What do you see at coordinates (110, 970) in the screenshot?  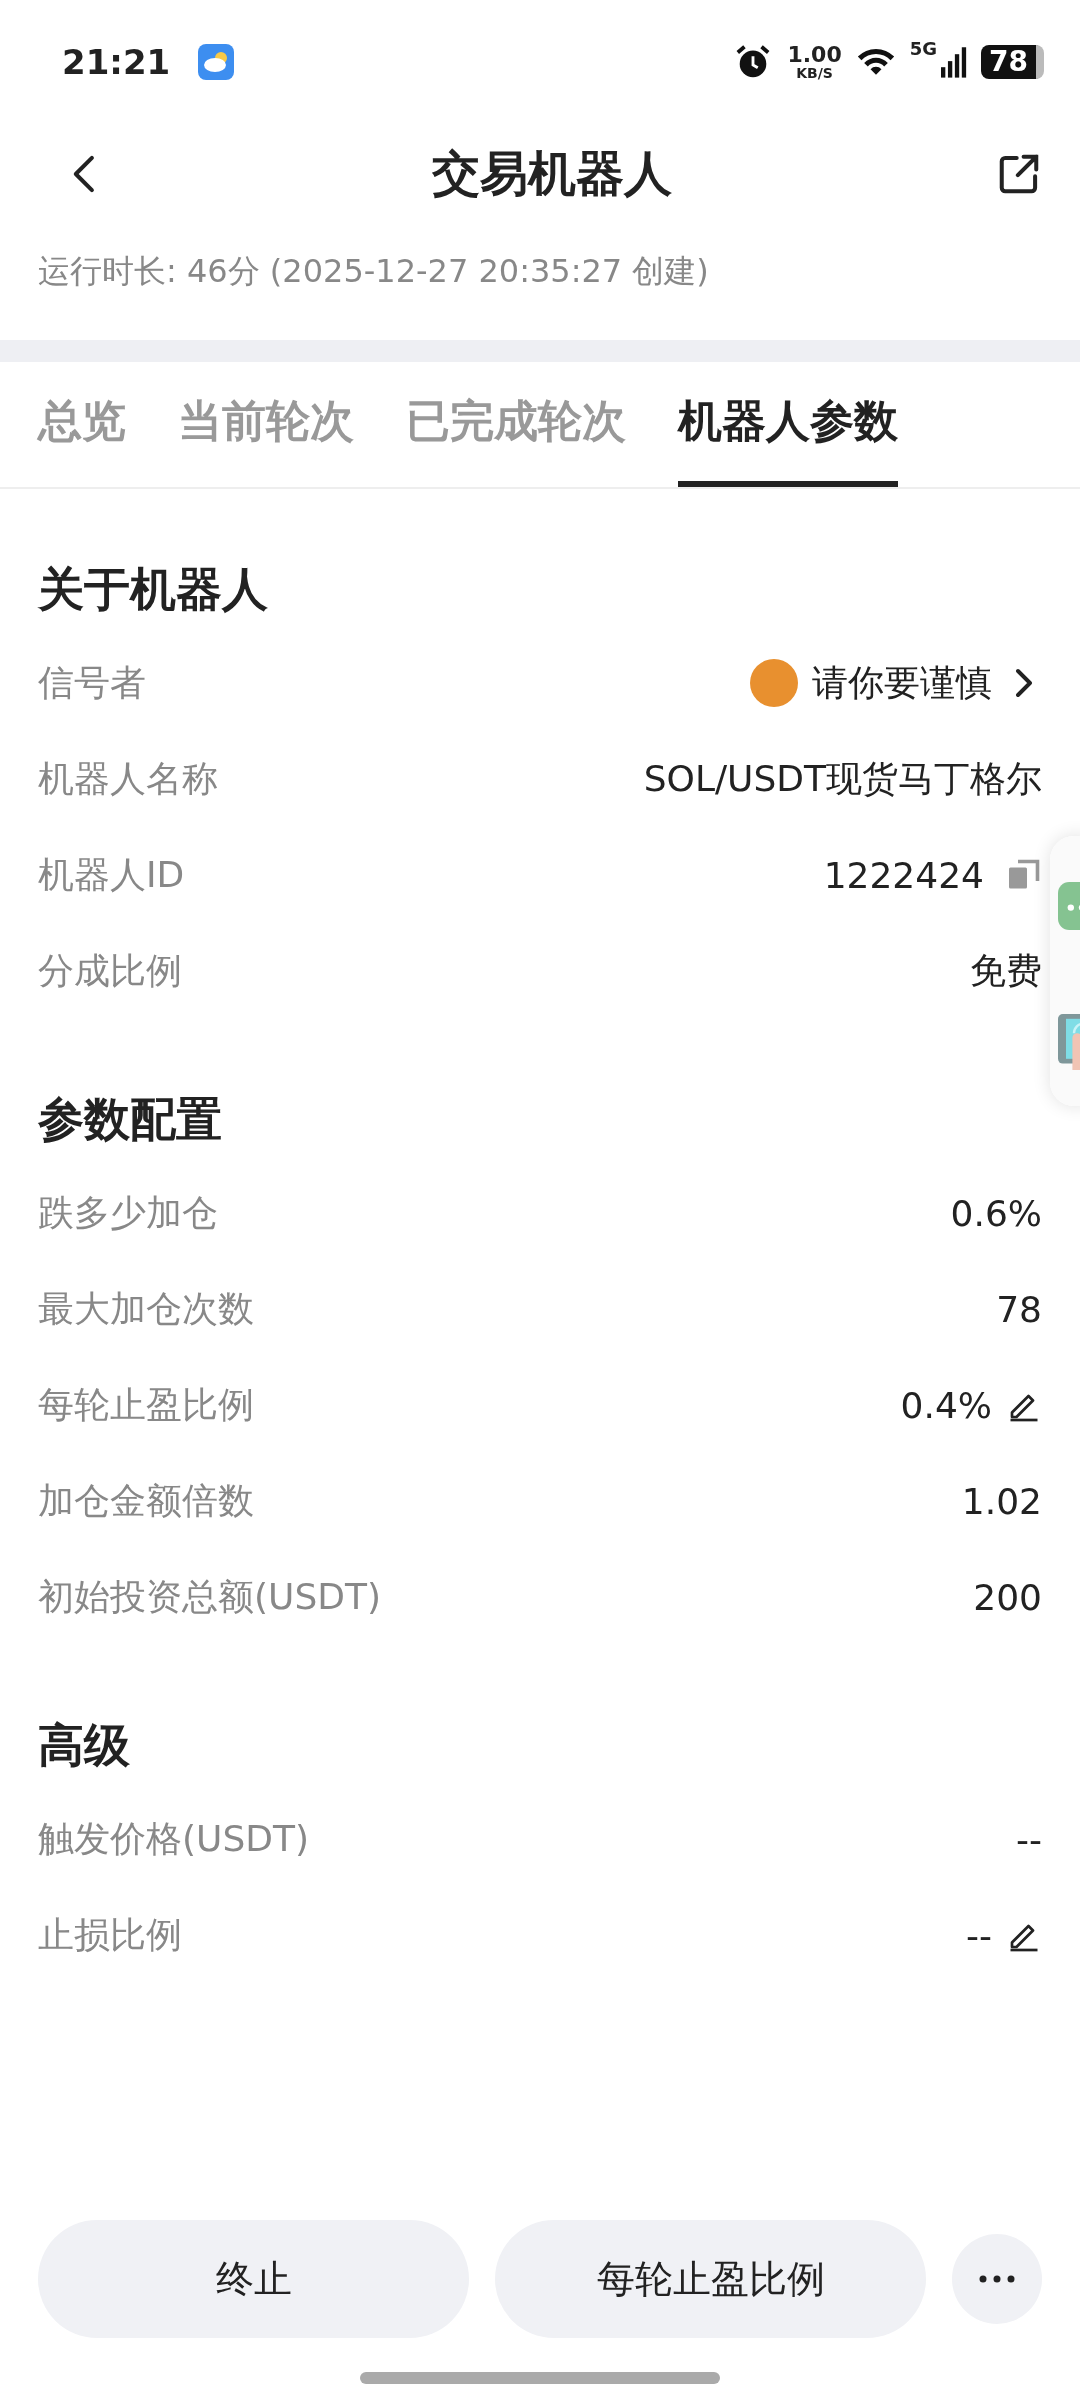 I see `field-label: 分成比例` at bounding box center [110, 970].